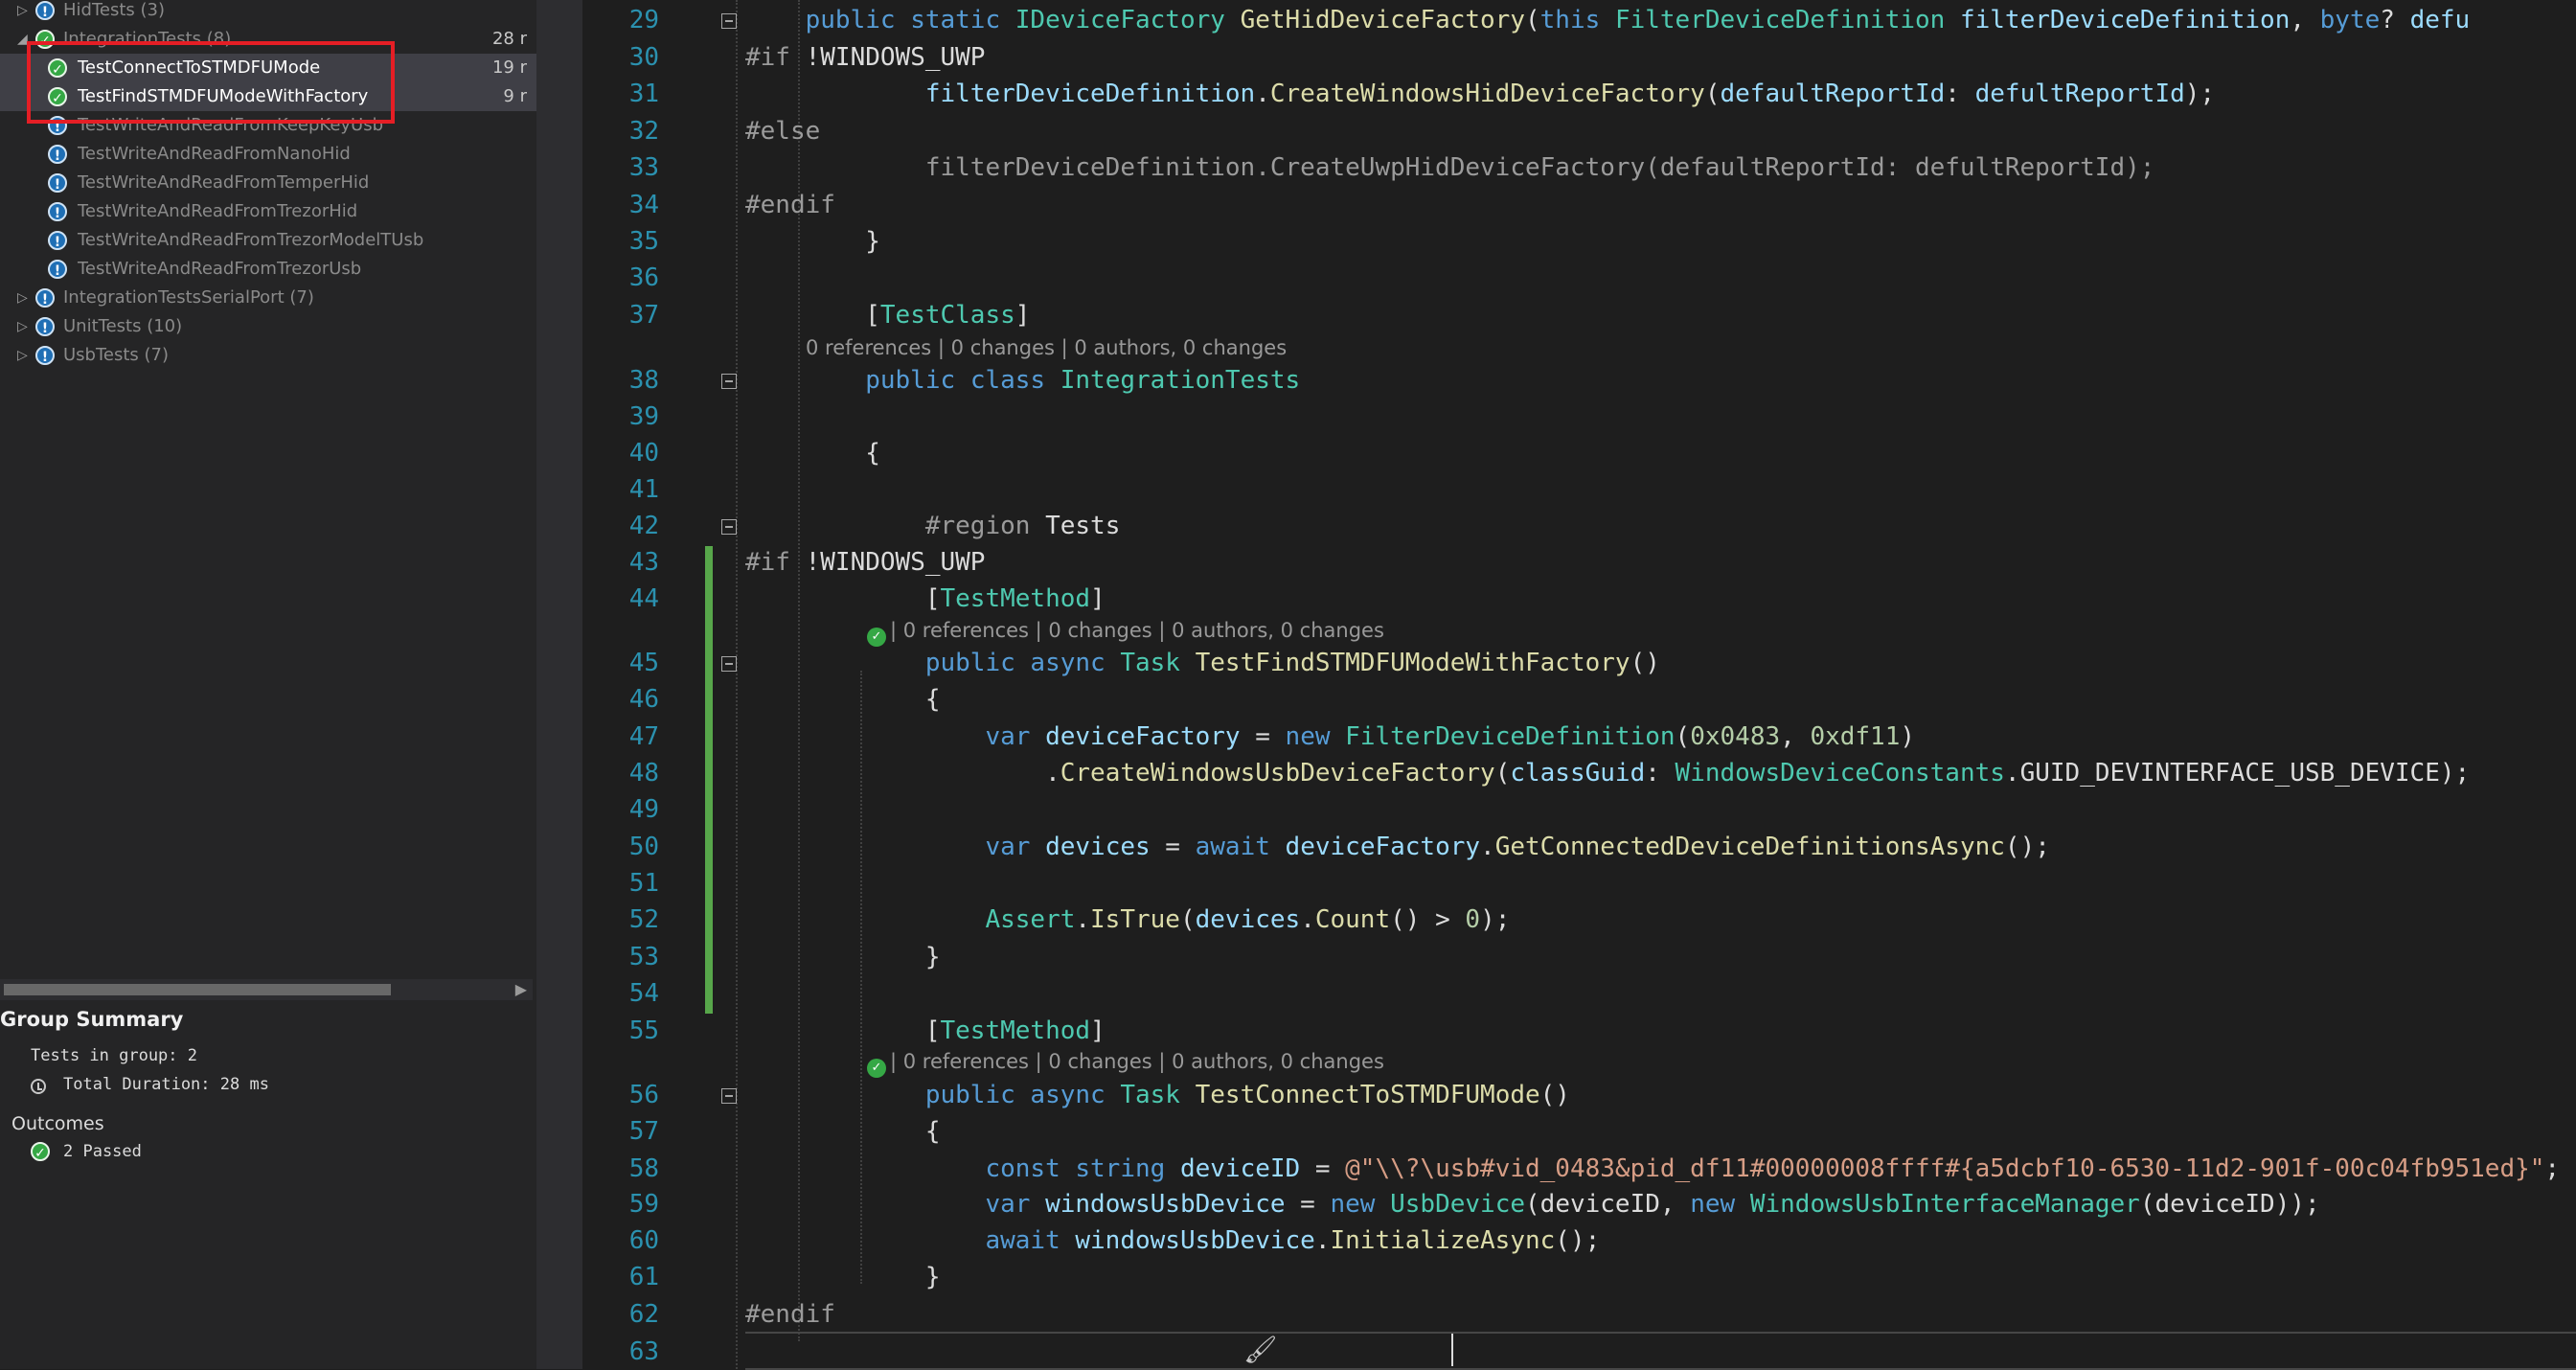  Describe the element at coordinates (643, 416) in the screenshot. I see `line-number: 39` at that location.